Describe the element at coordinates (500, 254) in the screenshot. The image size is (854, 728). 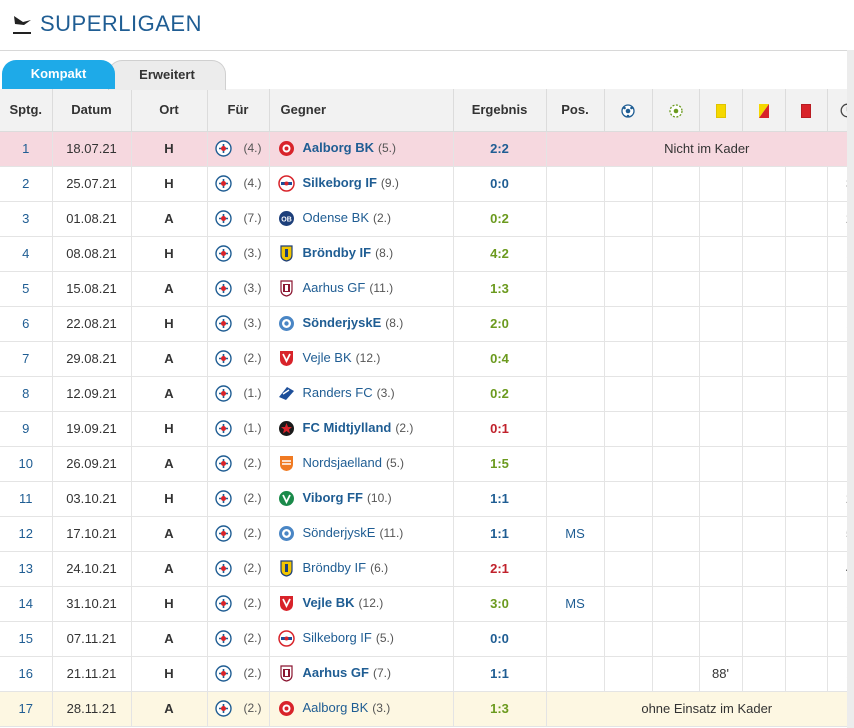
I see `result-link: 4:2` at that location.